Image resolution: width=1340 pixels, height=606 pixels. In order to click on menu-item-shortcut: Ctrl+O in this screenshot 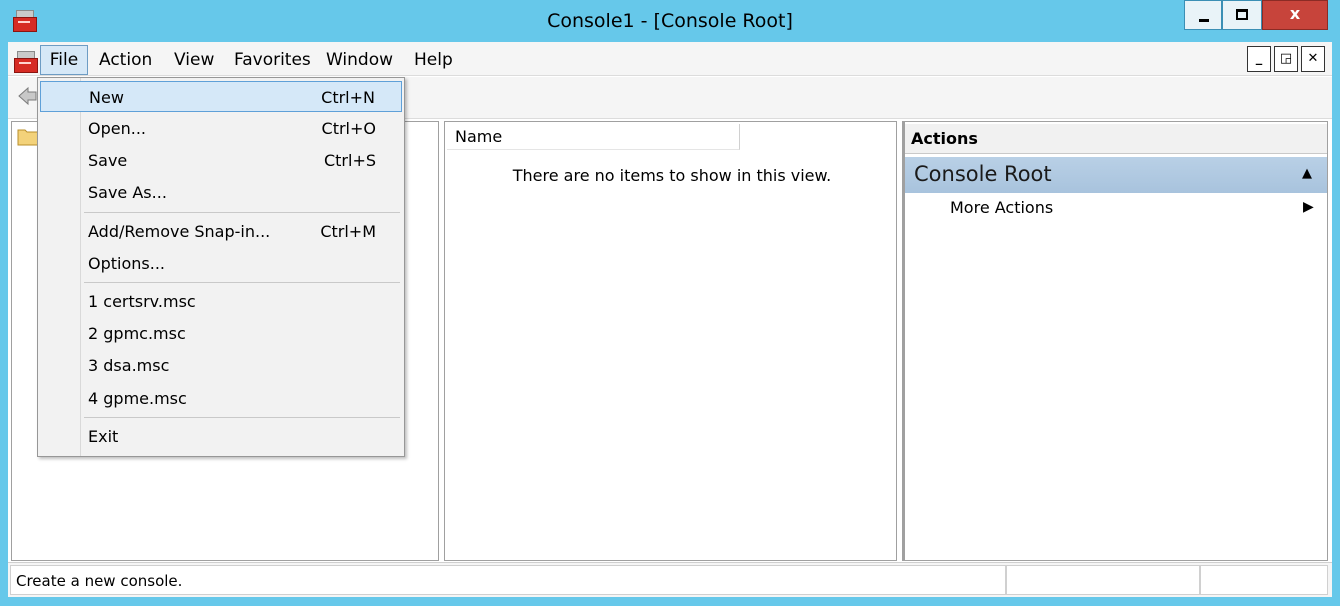, I will do `click(348, 128)`.